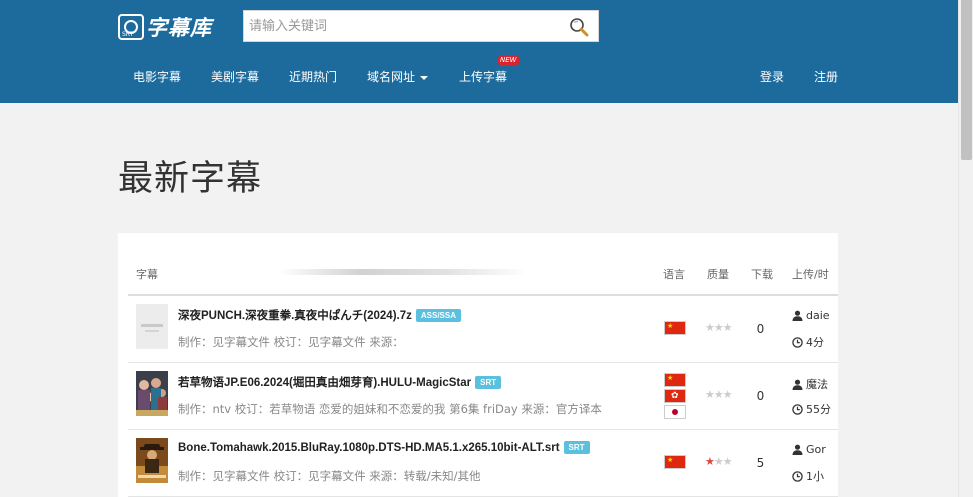 The width and height of the screenshot is (973, 497). I want to click on hong-kong-flag-icon, so click(675, 396).